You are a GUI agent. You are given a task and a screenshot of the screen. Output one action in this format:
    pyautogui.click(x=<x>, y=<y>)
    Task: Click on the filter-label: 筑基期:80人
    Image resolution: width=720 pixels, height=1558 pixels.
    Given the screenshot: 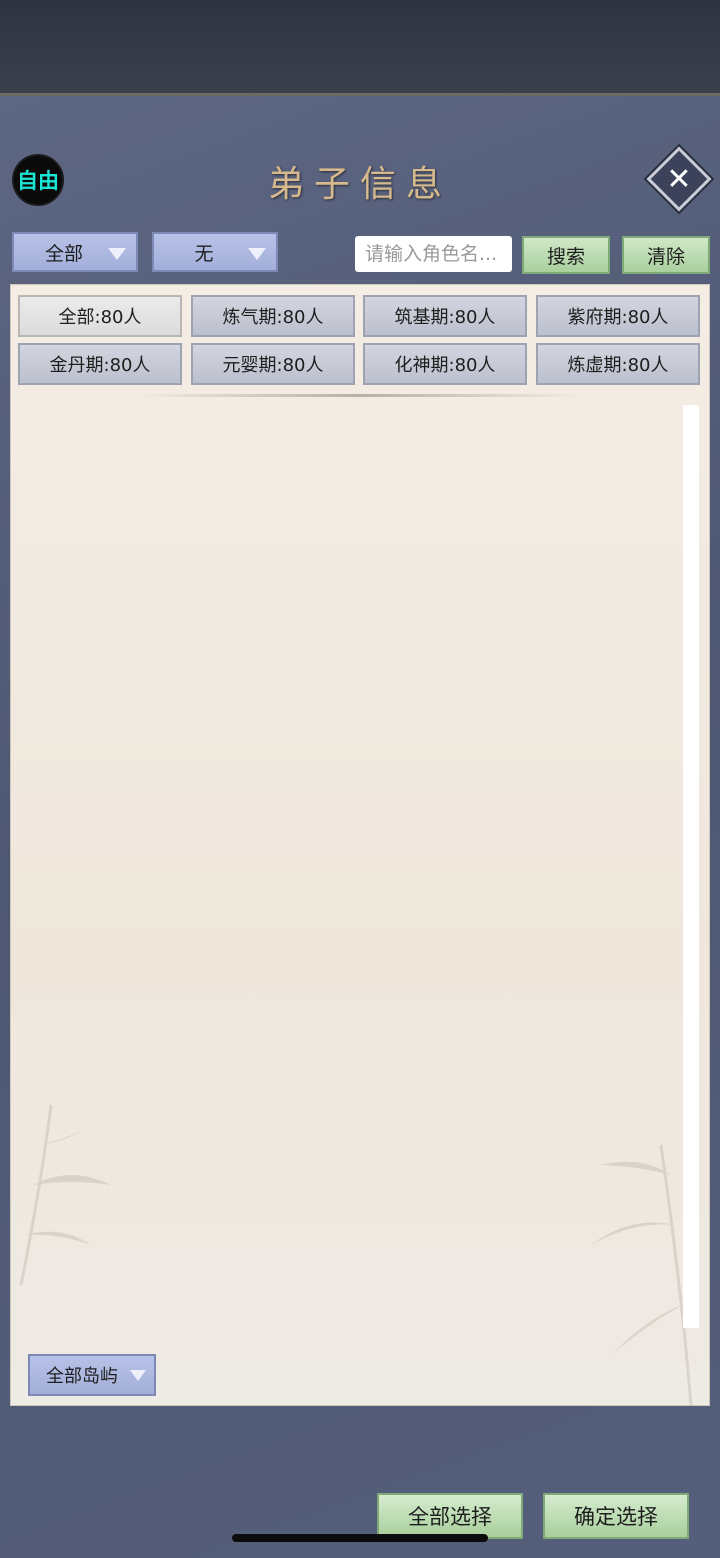 What is the action you would take?
    pyautogui.click(x=445, y=317)
    